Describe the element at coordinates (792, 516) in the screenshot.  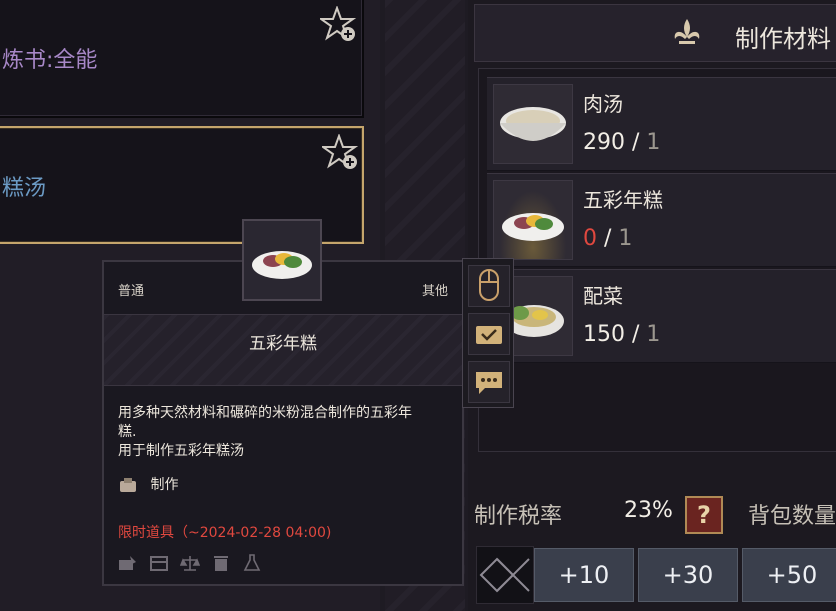
I see `bag-quantity-label: 背包数量` at that location.